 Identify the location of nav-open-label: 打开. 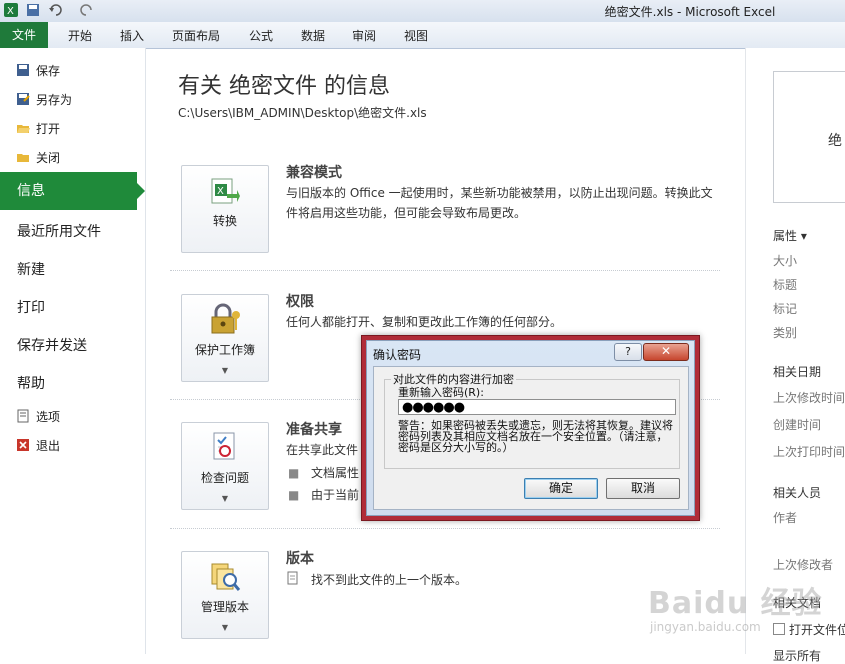
(48, 129).